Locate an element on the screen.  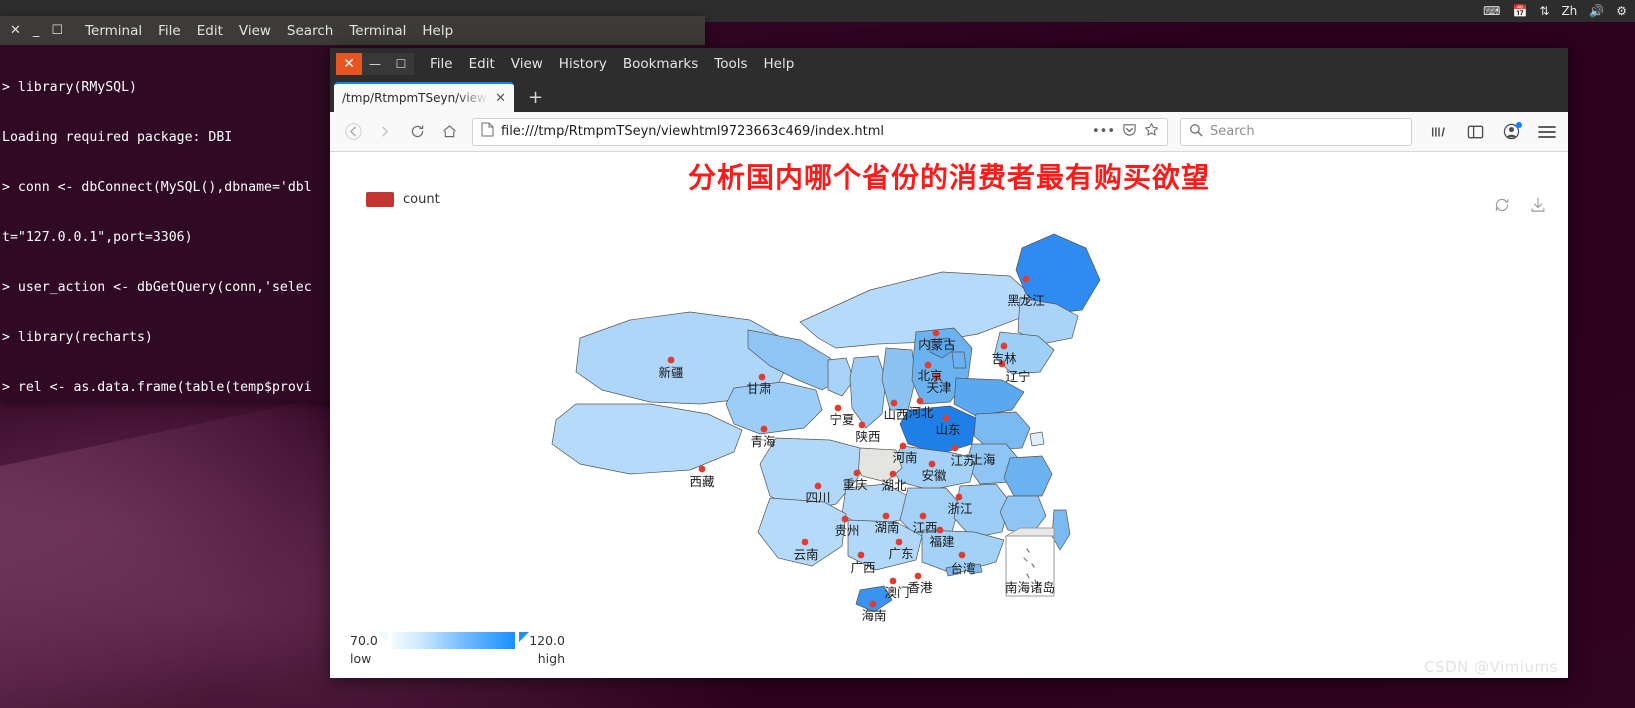
visual-map-legend: 70.0 120.0 low high is located at coordinates (457, 649).